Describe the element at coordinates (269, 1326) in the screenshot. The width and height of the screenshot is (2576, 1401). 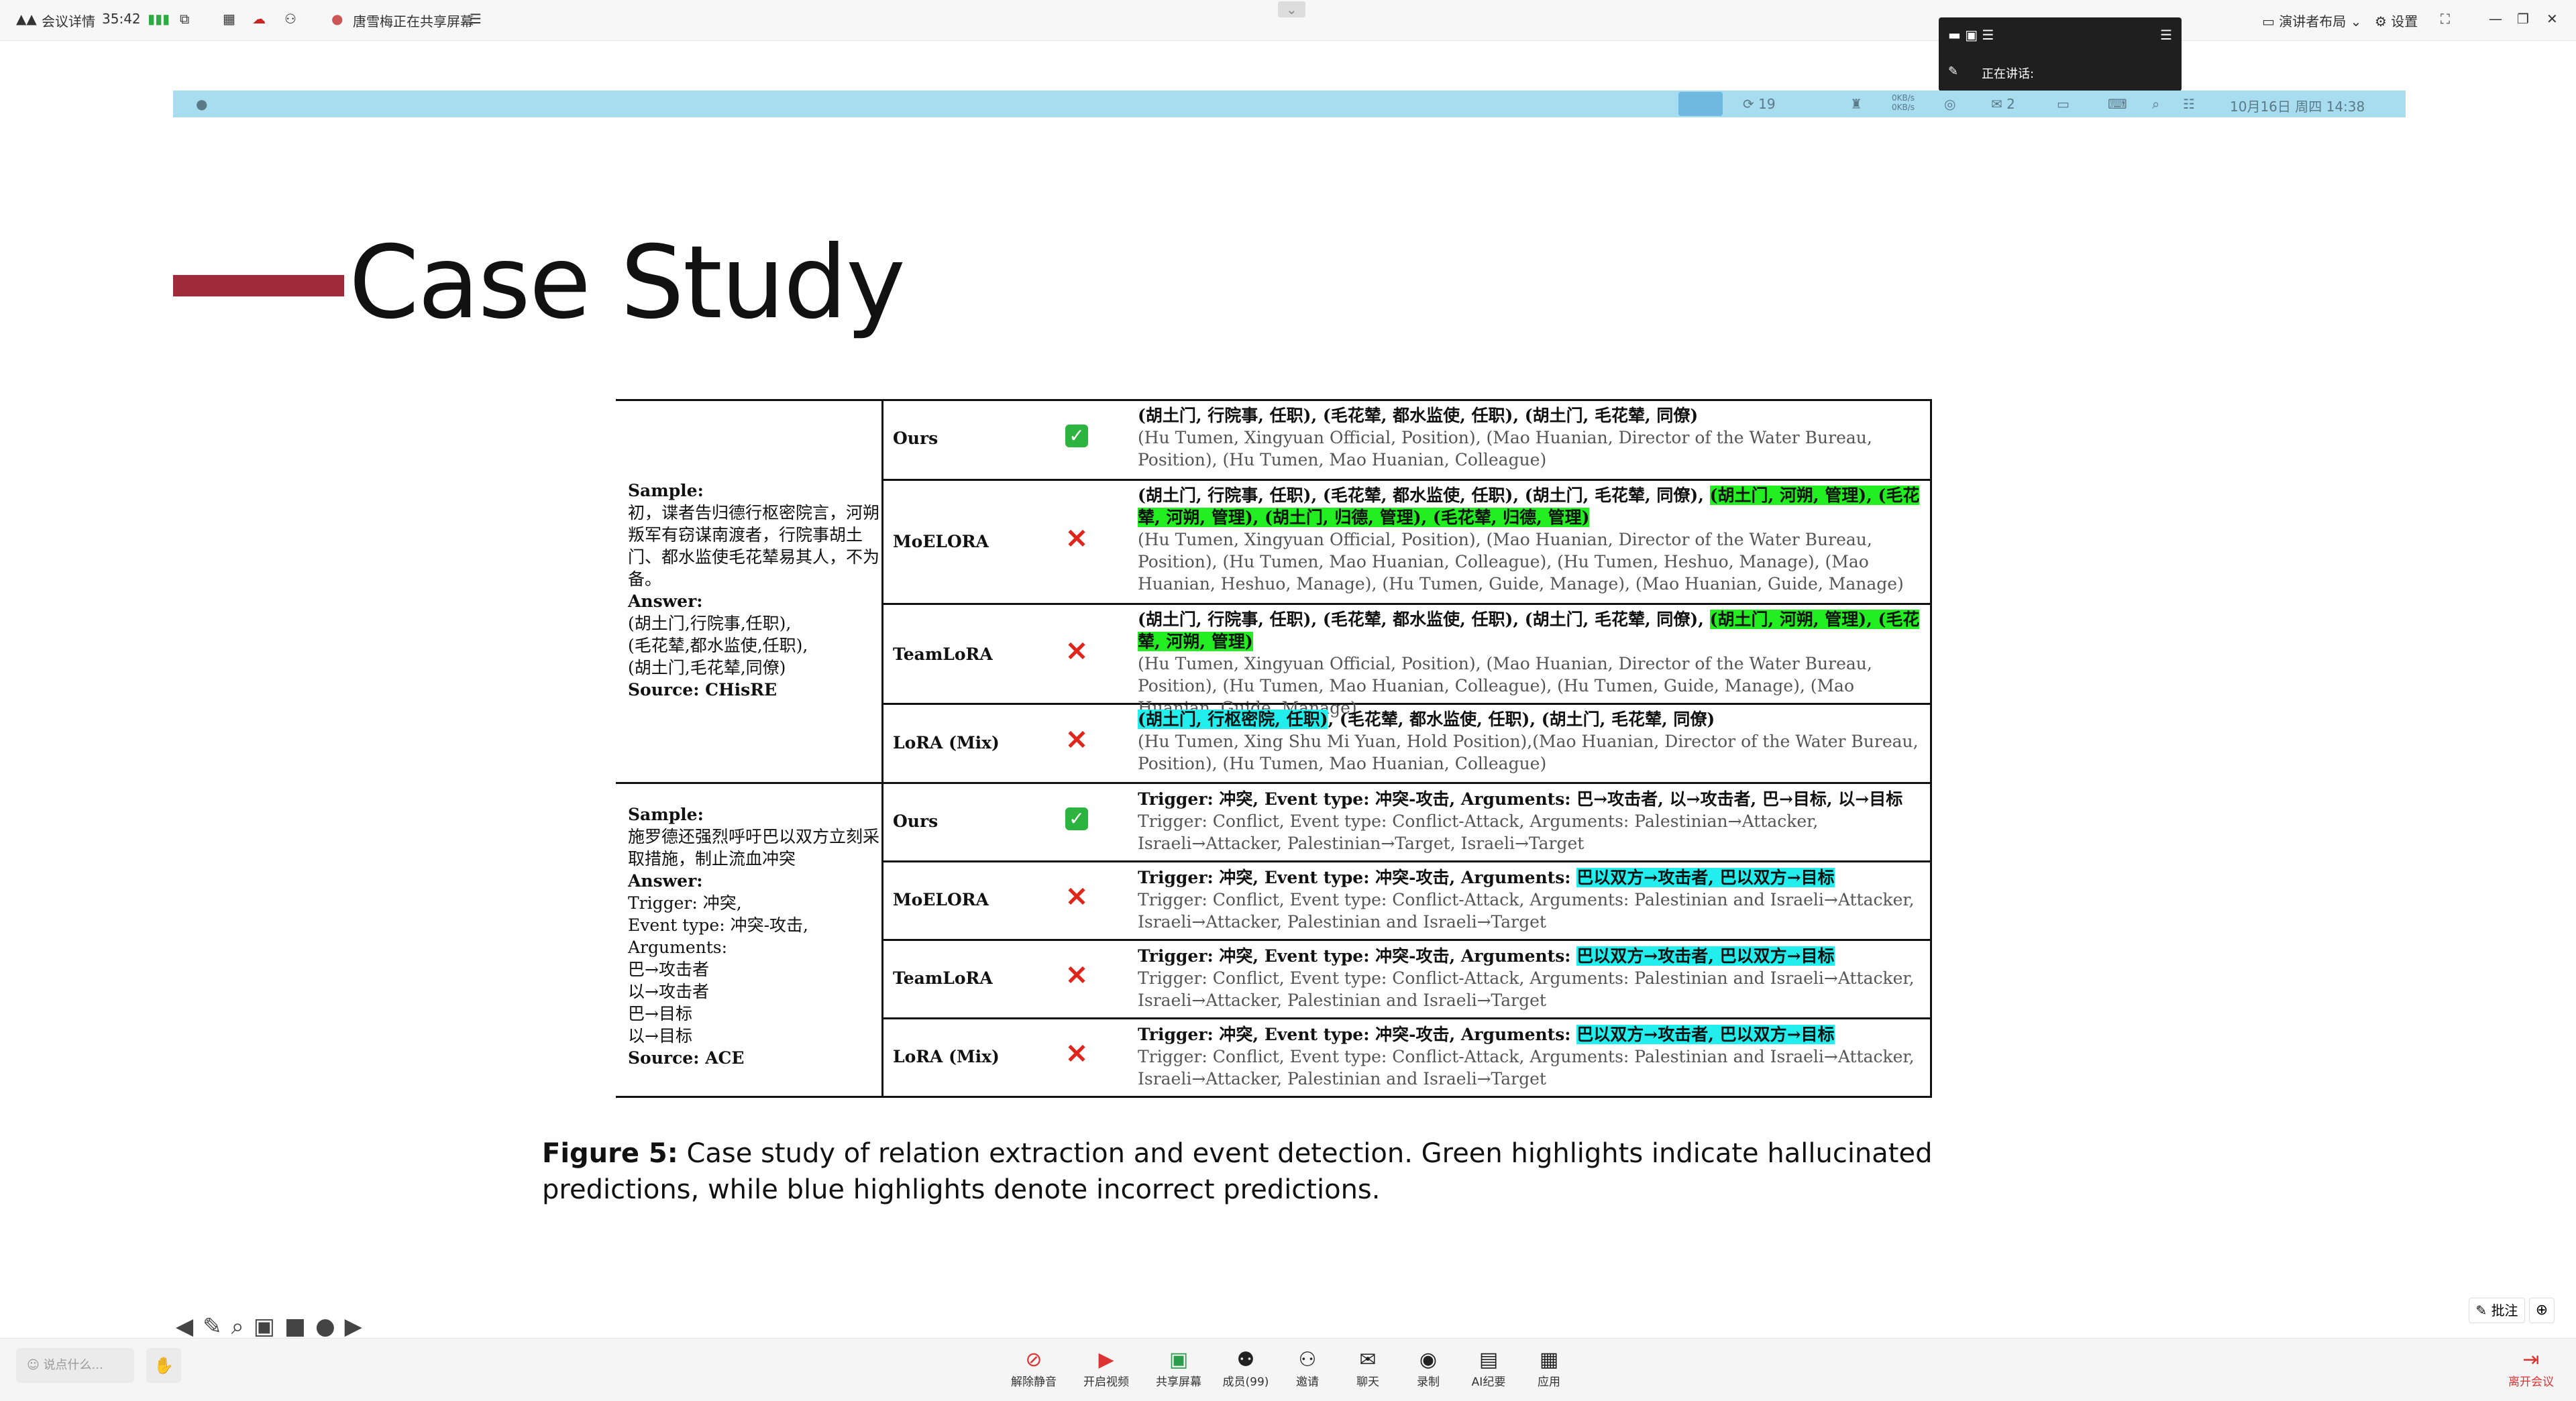
I see `cc-icon: ▣` at that location.